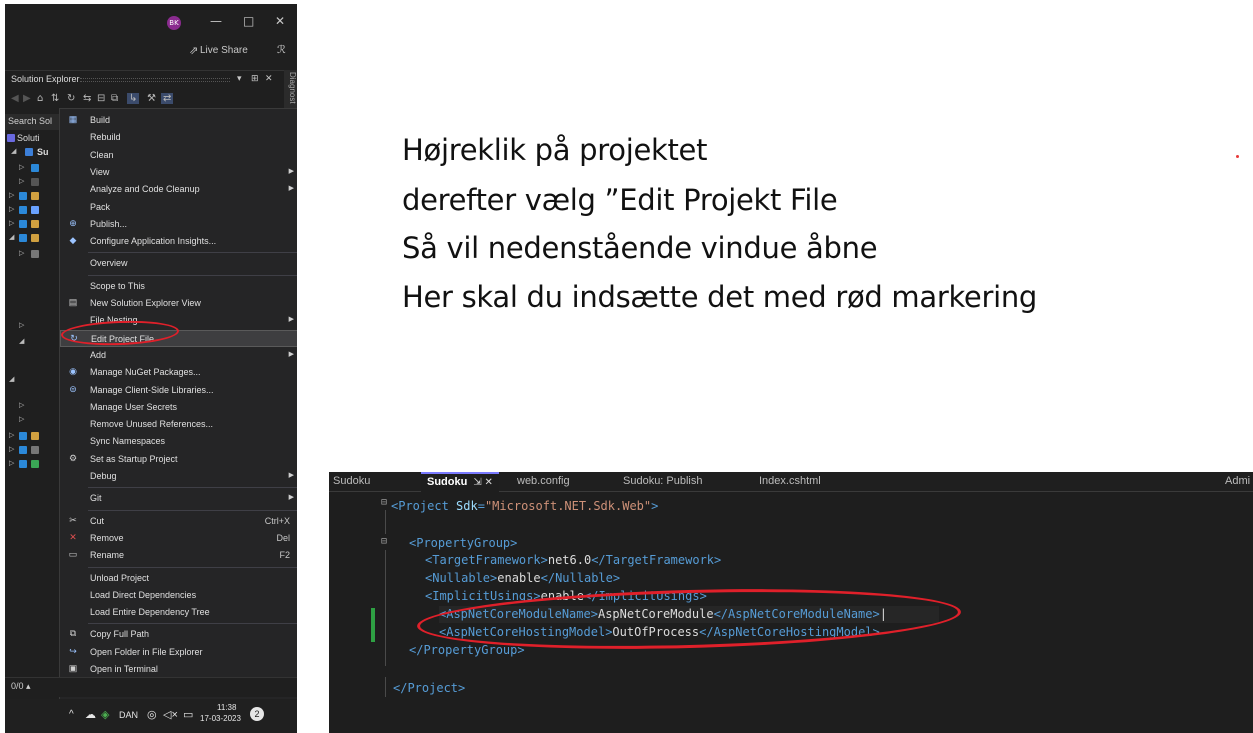  I want to click on menu-item-label: Debug, so click(103, 476).